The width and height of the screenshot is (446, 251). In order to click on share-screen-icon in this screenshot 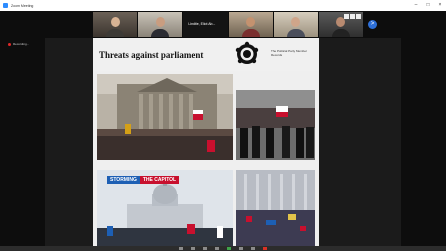, I will do `click(229, 248)`.